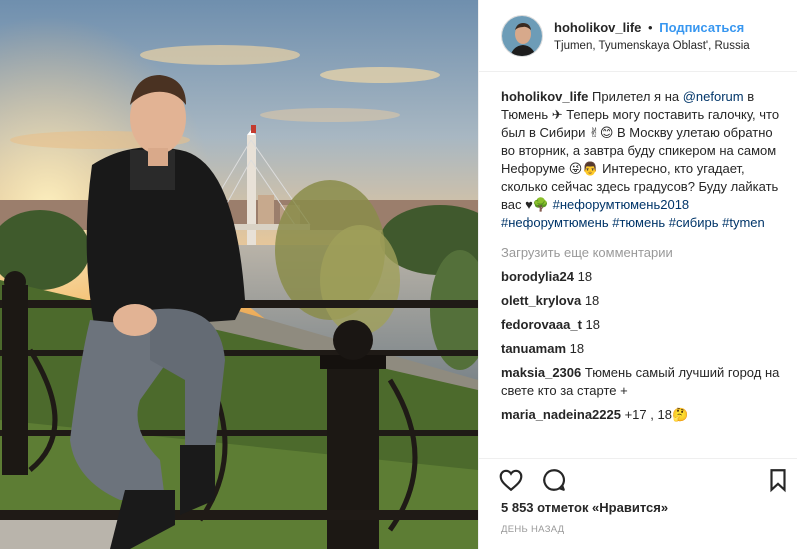  What do you see at coordinates (621, 204) in the screenshot?
I see `hashtag: #нефорумтюмень2018` at bounding box center [621, 204].